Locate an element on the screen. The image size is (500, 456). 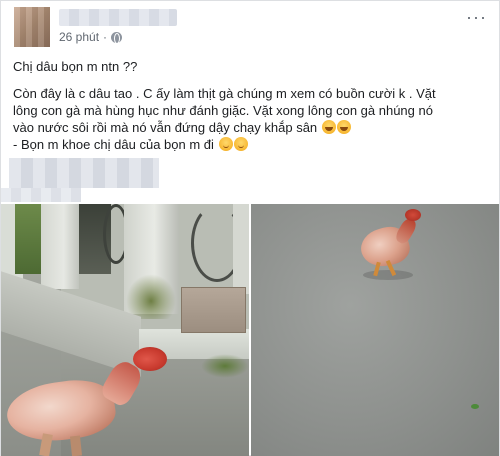
post-meta: 26 phút · is located at coordinates (91, 37).